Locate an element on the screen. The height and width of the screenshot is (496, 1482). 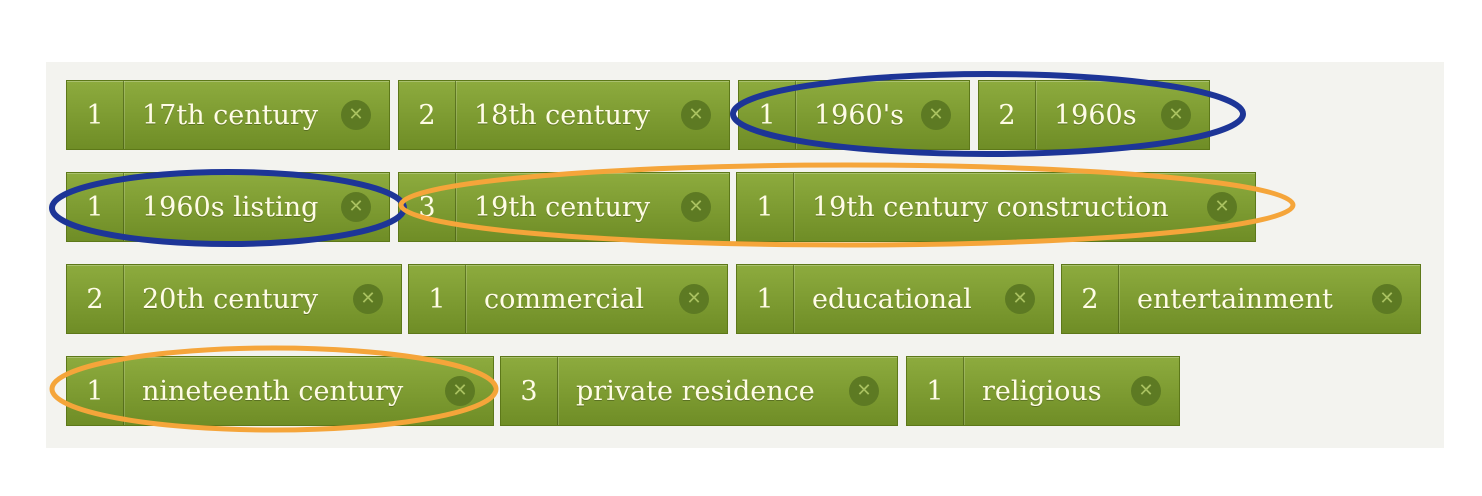
tag-label: private residence is located at coordinates (695, 391).